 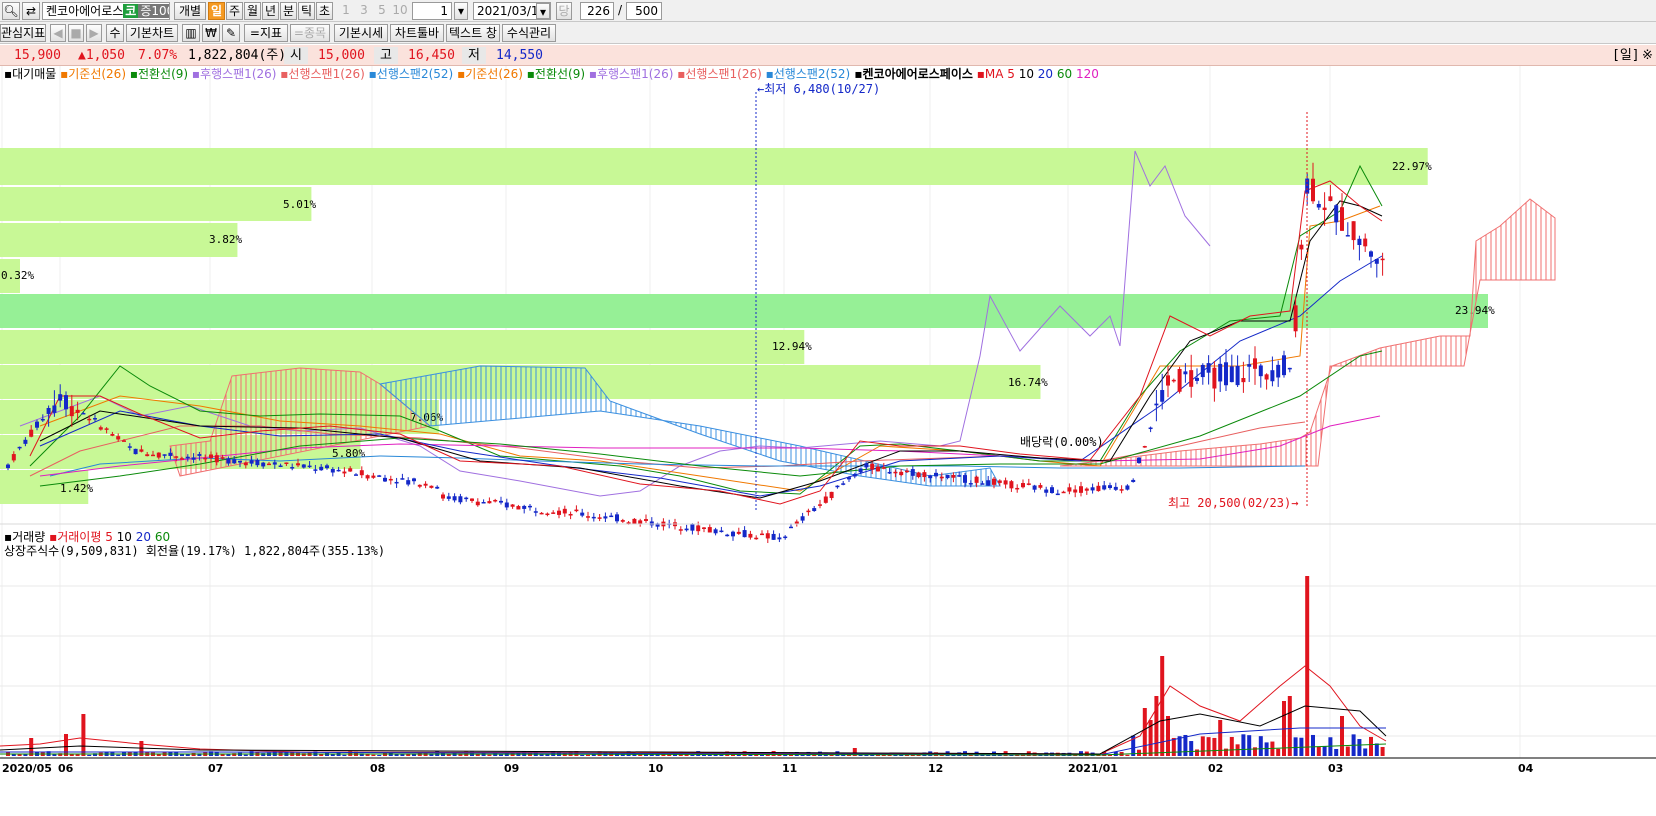 What do you see at coordinates (473, 33) in the screenshot?
I see `text-window-button: 텍스트 창` at bounding box center [473, 33].